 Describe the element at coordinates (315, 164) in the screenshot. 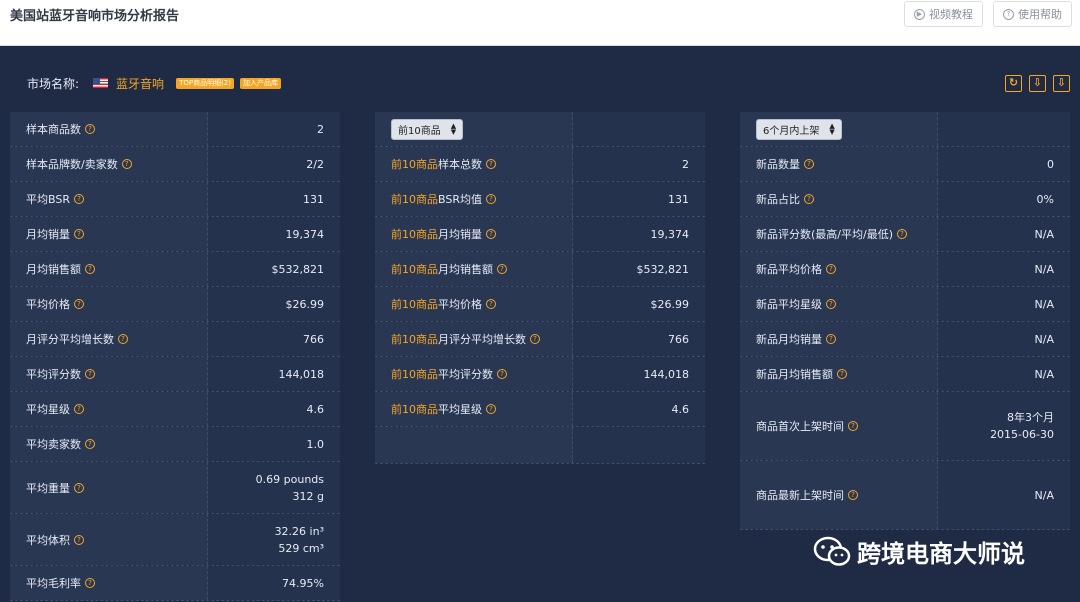

I see `row-value: 2/2` at that location.